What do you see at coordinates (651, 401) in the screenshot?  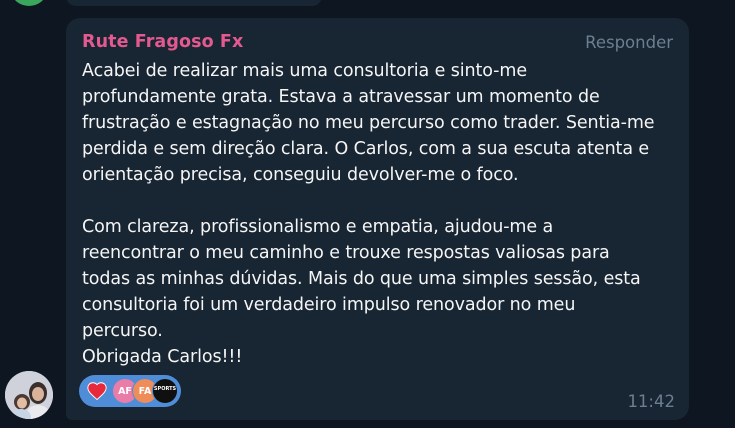 I see `message-time: 11:42` at bounding box center [651, 401].